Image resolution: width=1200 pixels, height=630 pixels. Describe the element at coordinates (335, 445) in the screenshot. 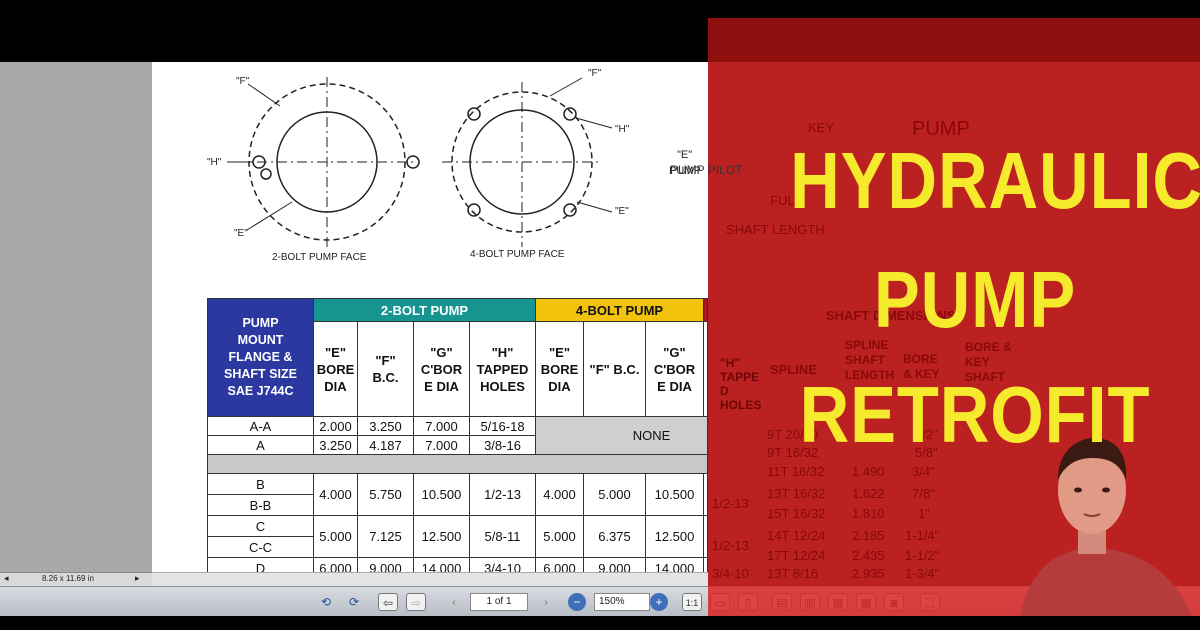

I see `cell-a-e: 3.250` at that location.